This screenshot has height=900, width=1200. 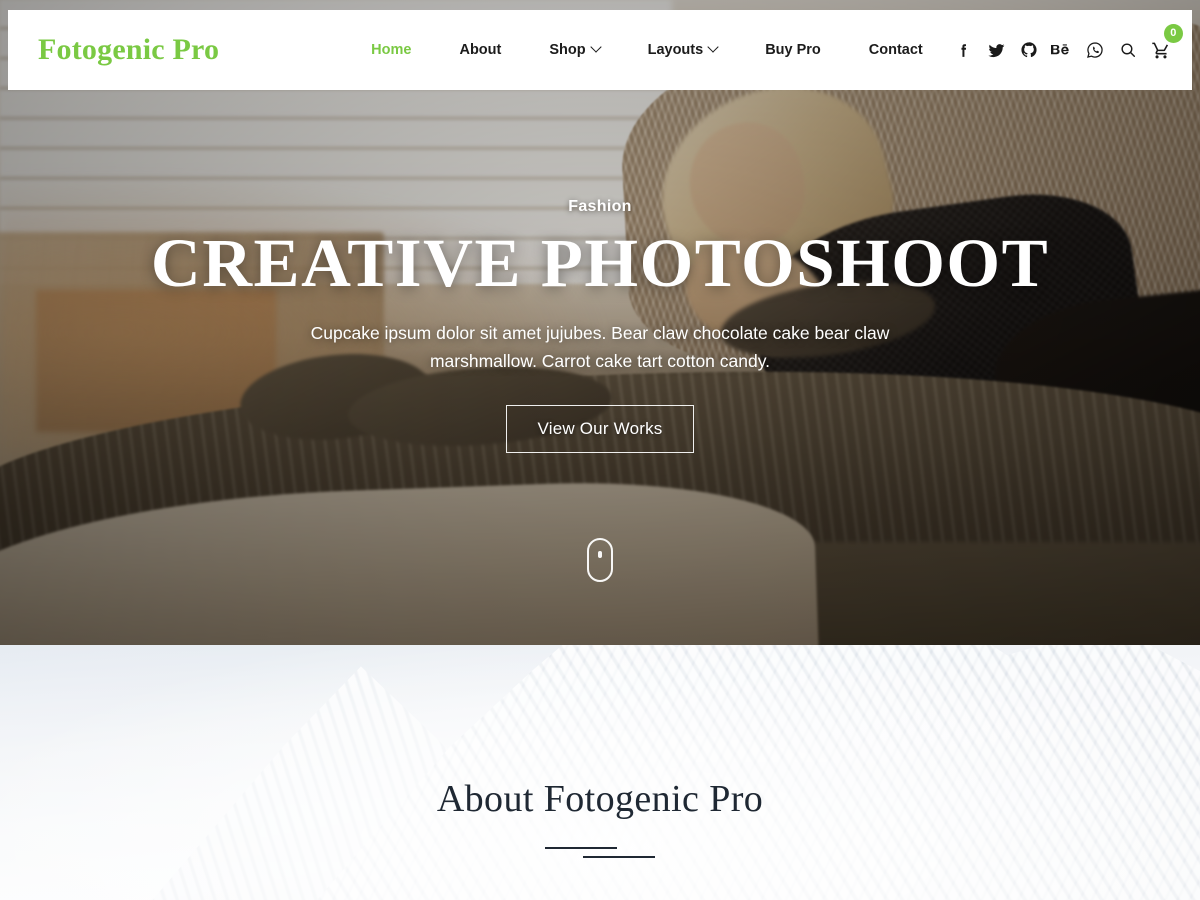 I want to click on search-icon, so click(x=1128, y=50).